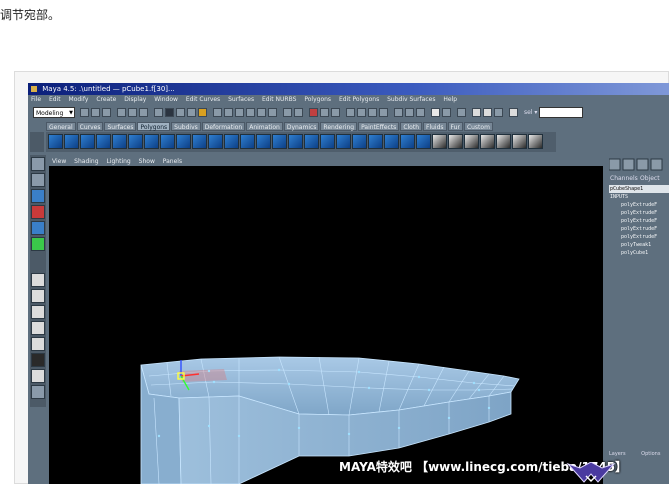 This screenshot has width=669, height=484. Describe the element at coordinates (350, 112) in the screenshot. I see `render-view-icon` at that location.